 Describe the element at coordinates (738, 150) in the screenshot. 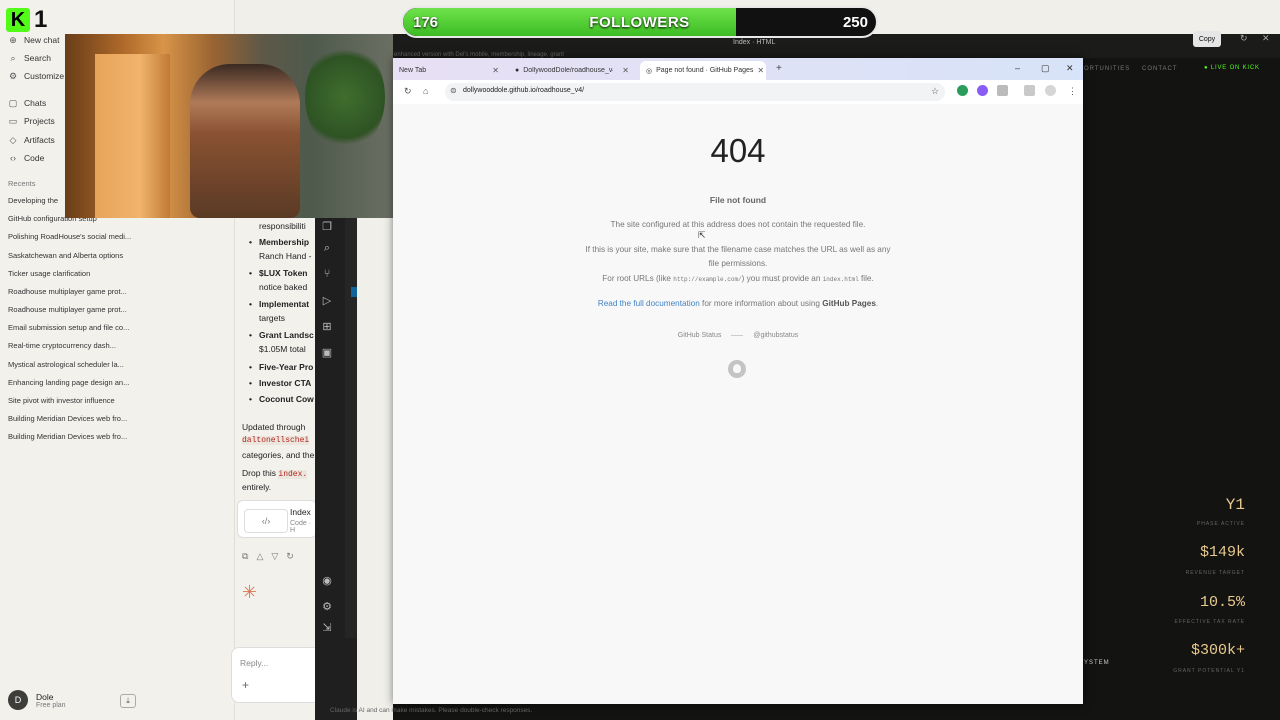

I see `error-code: 404` at that location.